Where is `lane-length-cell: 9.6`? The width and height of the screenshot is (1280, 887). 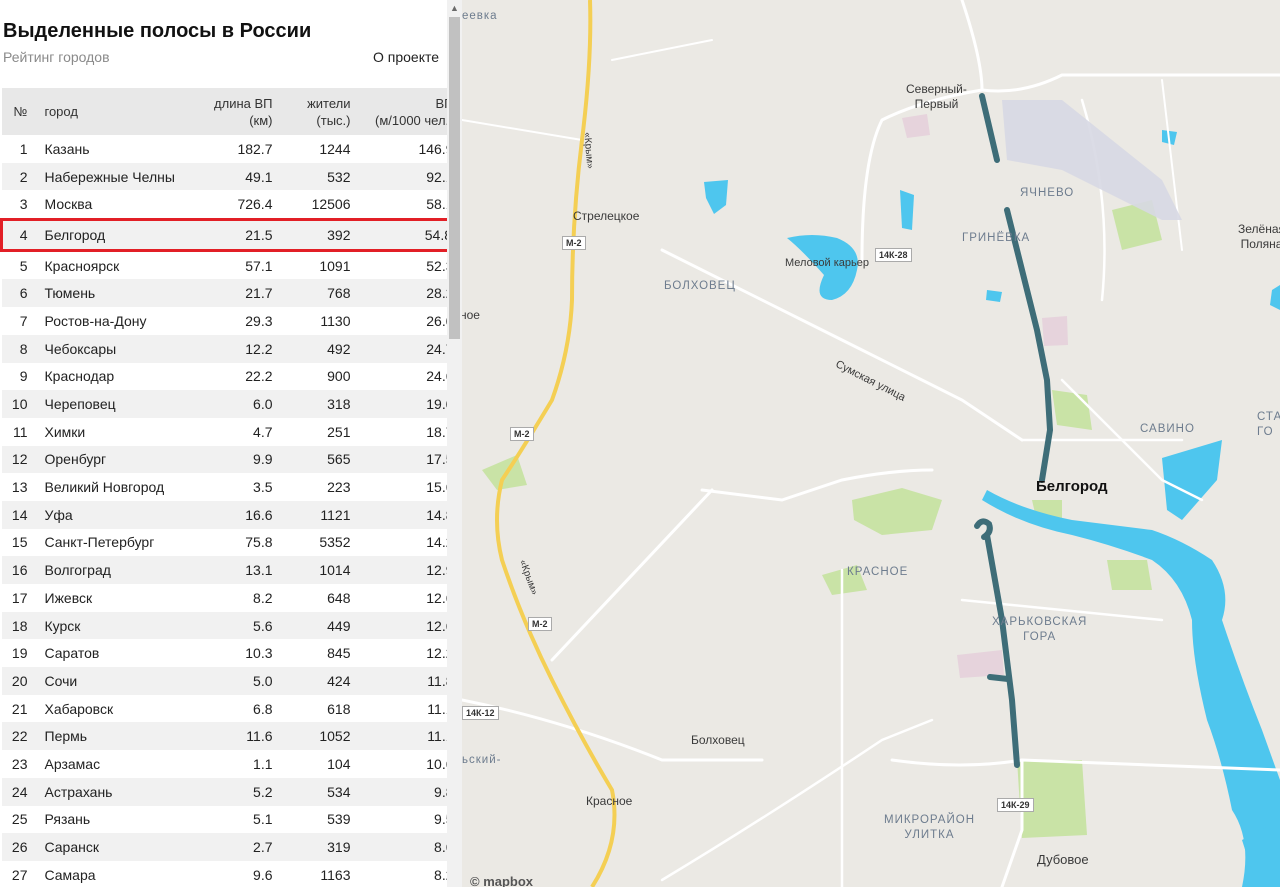
lane-length-cell: 9.6 is located at coordinates (263, 874).